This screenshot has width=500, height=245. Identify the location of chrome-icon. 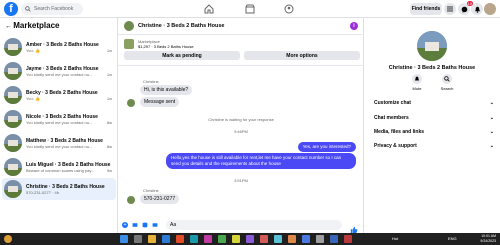
(180, 239).